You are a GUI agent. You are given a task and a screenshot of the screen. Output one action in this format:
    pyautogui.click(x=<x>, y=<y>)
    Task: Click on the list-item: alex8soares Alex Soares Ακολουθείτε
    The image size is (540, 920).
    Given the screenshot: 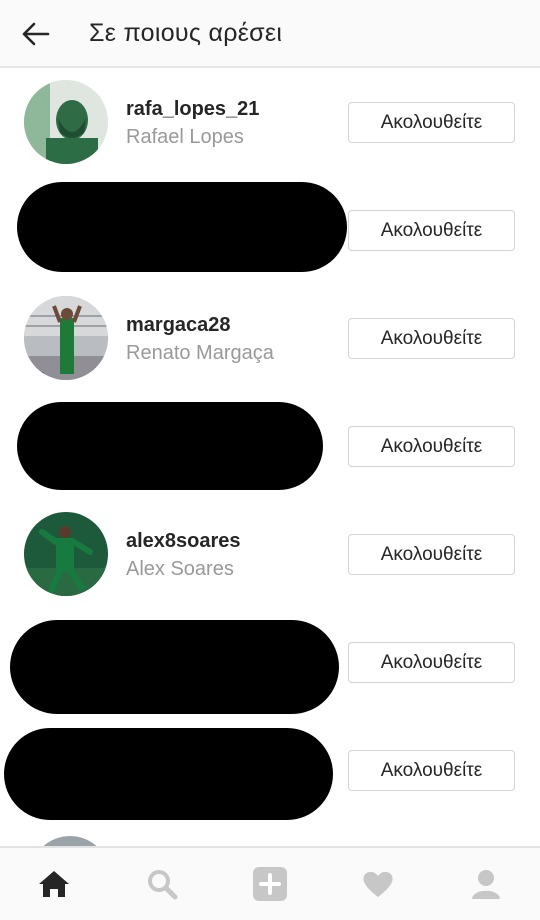 What is the action you would take?
    pyautogui.click(x=270, y=554)
    